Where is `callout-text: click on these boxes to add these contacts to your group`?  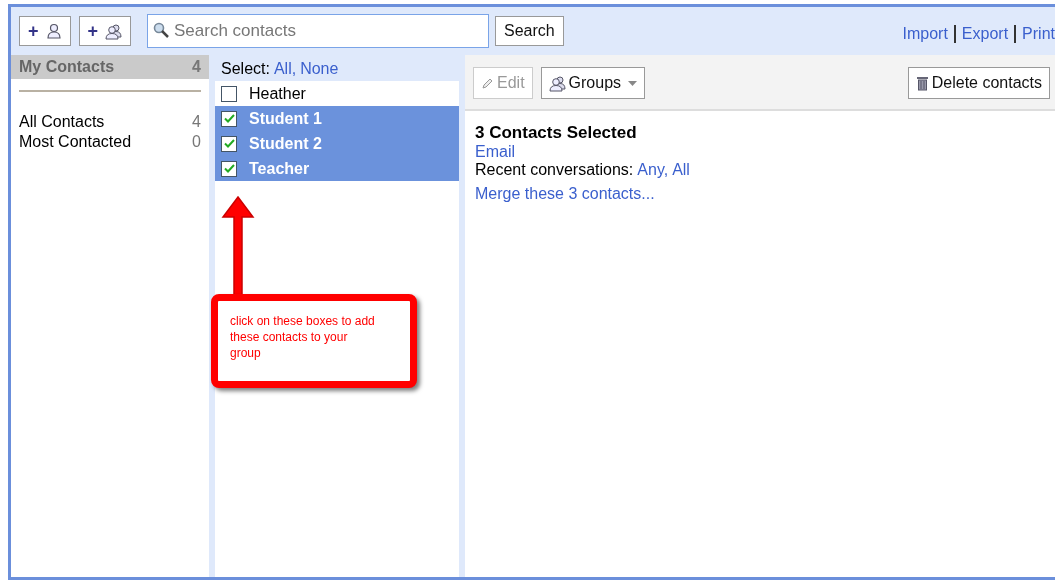
callout-text: click on these boxes to add these contacts to your group is located at coordinates (314, 341).